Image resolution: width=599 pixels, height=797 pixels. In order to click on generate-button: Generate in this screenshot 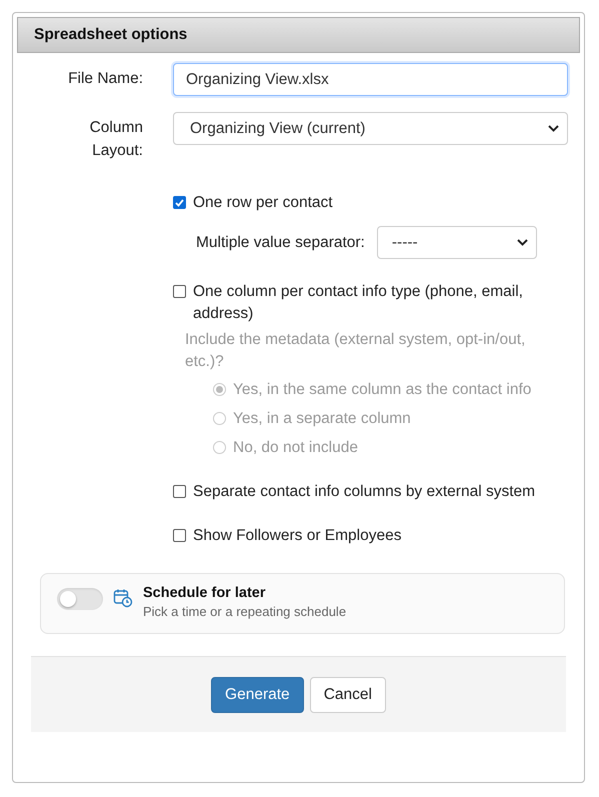, I will do `click(257, 694)`.